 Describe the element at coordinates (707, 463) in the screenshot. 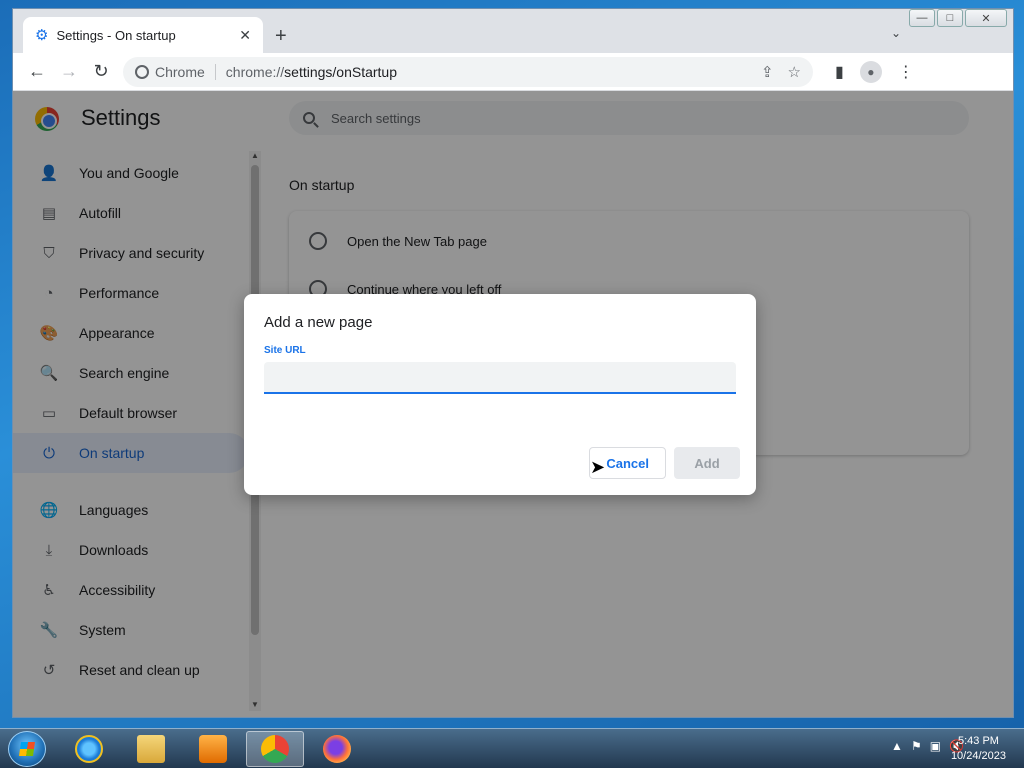

I see `add-button: Add` at that location.